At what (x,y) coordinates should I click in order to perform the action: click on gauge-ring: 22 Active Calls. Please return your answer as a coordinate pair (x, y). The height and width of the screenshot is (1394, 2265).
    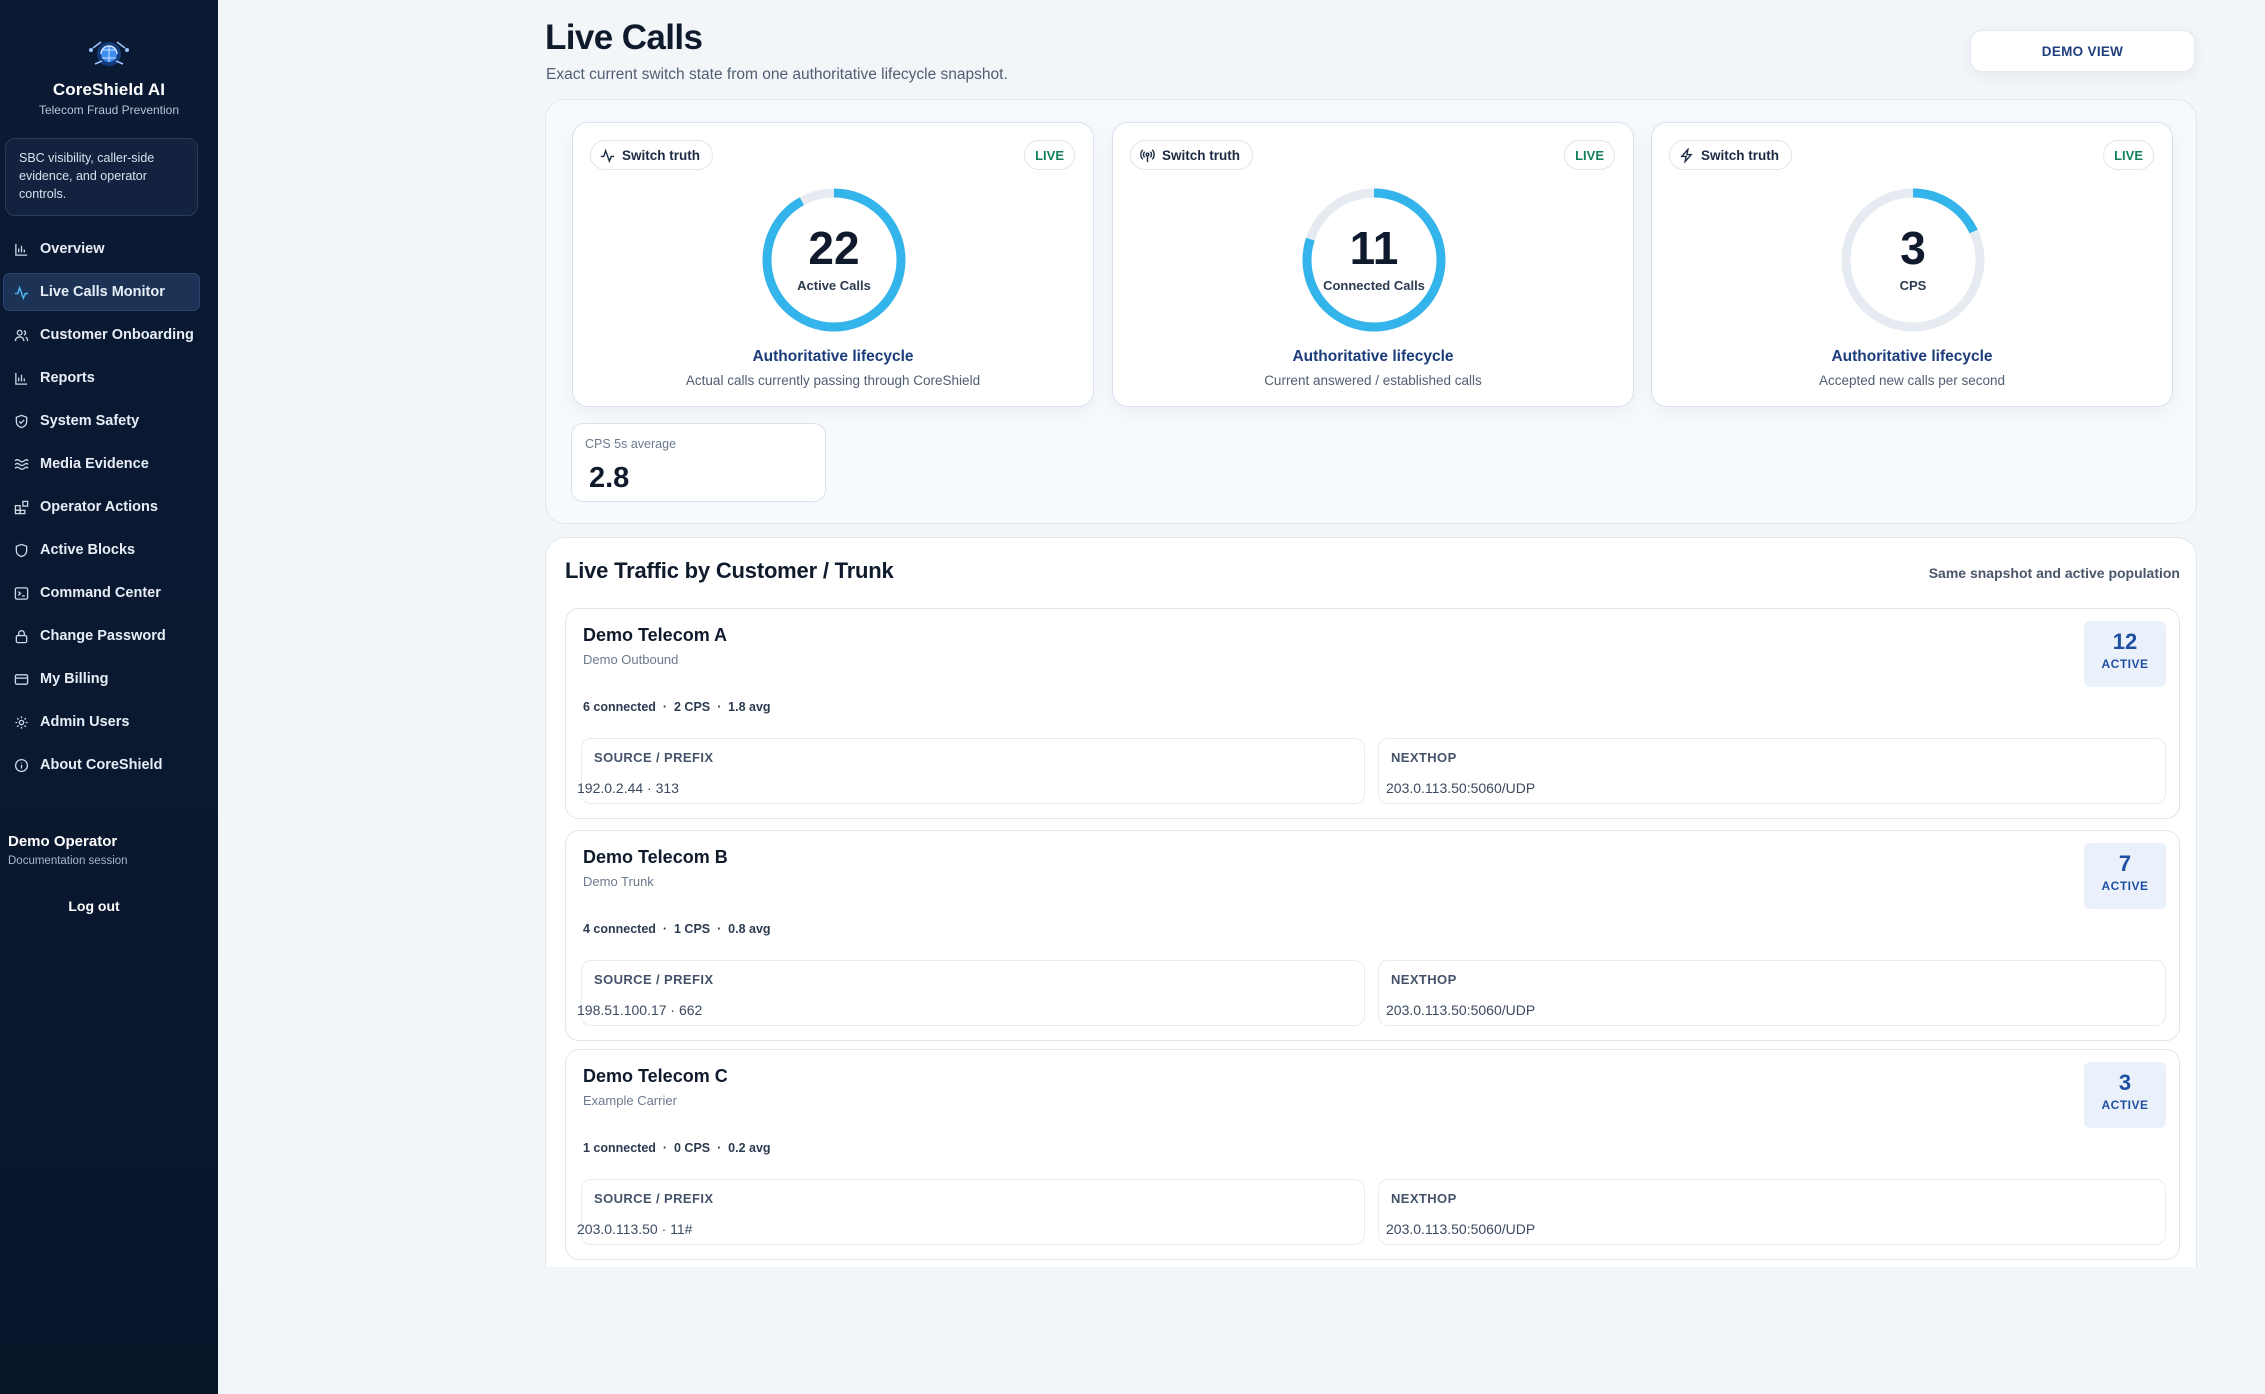
    Looking at the image, I should click on (834, 260).